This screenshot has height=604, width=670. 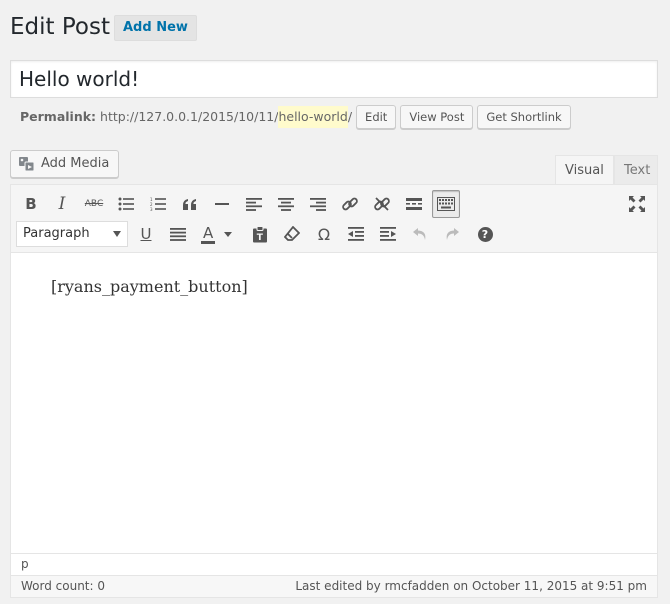 What do you see at coordinates (446, 204) in the screenshot?
I see `toolbar-toggle-icon` at bounding box center [446, 204].